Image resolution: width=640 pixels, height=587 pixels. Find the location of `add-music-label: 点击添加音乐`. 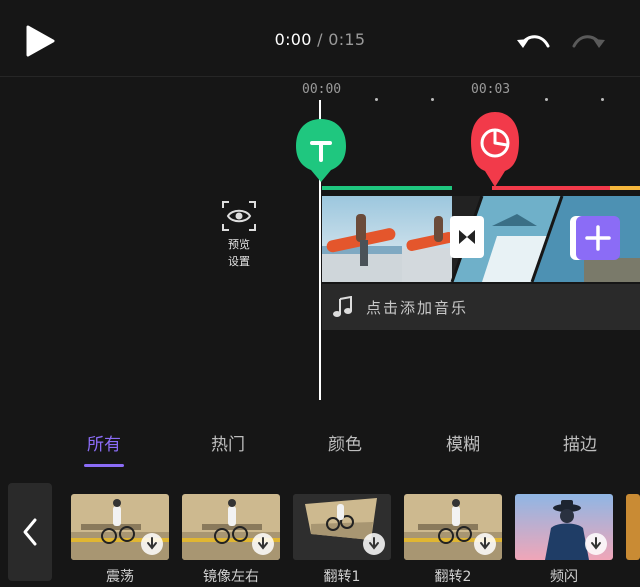

add-music-label: 点击添加音乐 is located at coordinates (417, 308).